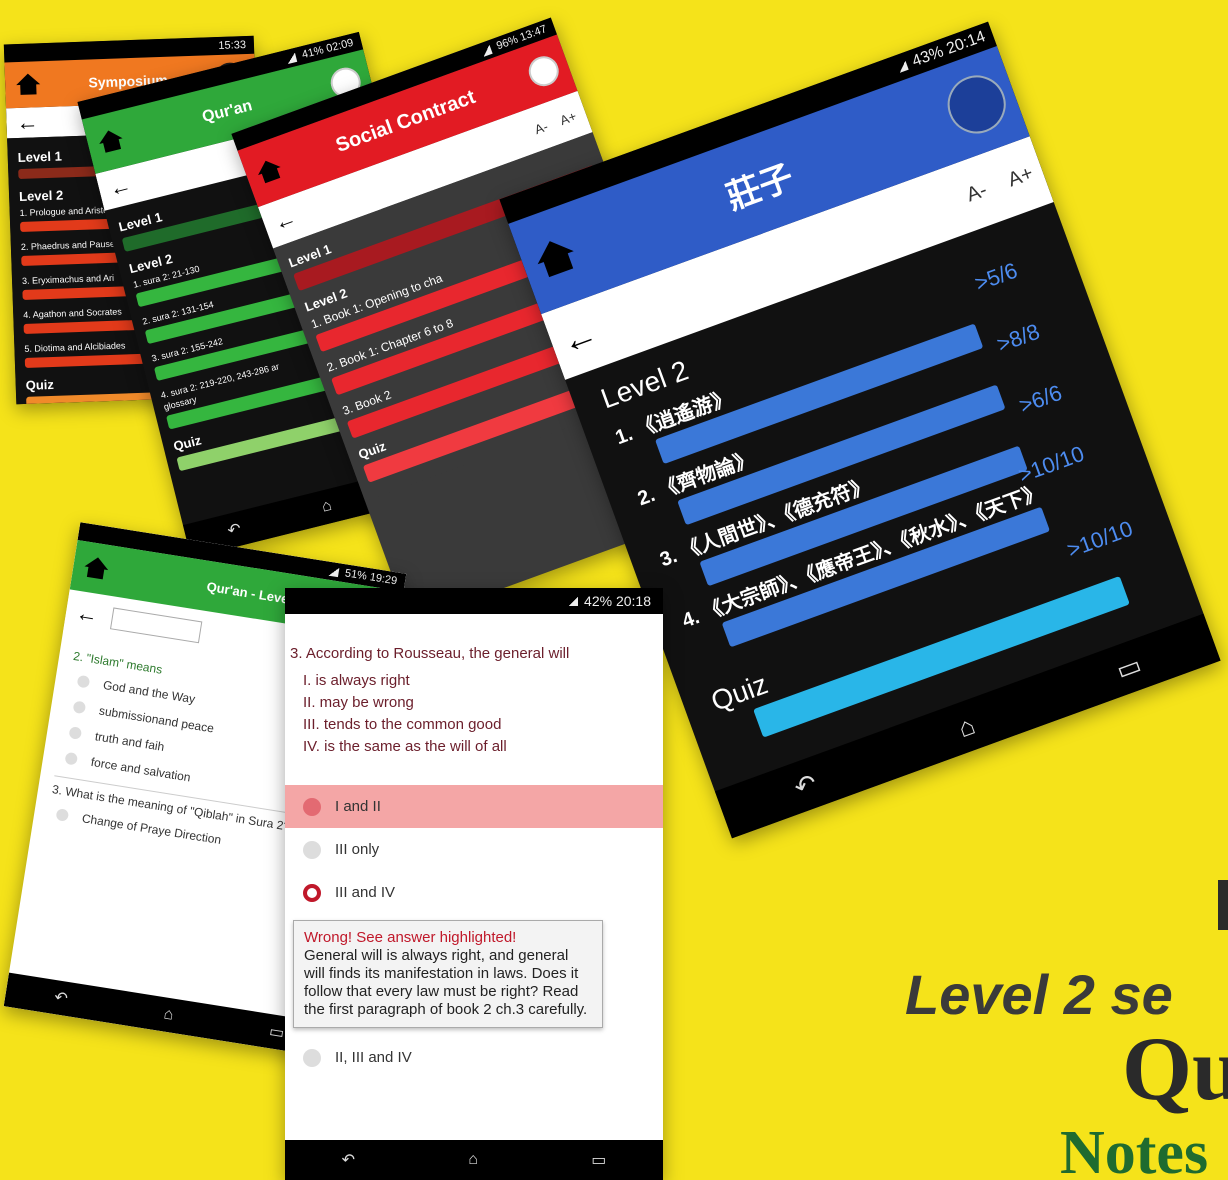 The height and width of the screenshot is (1180, 1228). What do you see at coordinates (129, 742) in the screenshot?
I see `option-label: truth and faih` at bounding box center [129, 742].